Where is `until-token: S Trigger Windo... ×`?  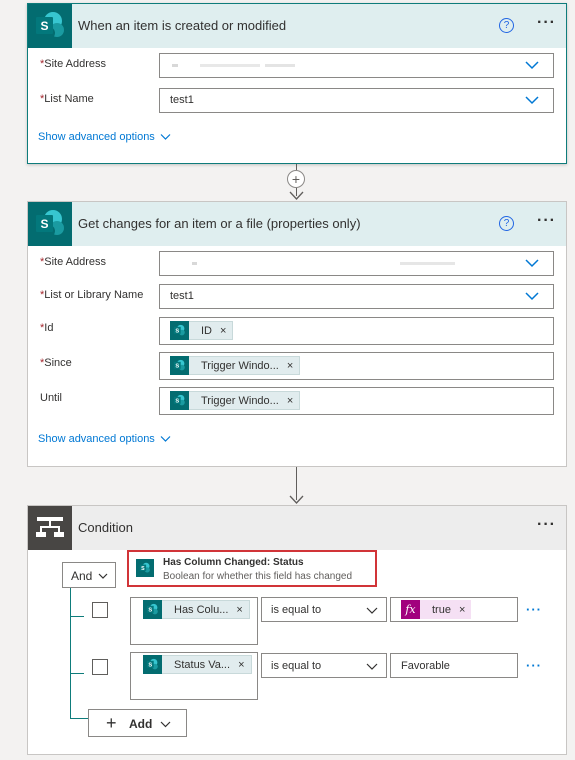
until-token: S Trigger Windo... × is located at coordinates (235, 400).